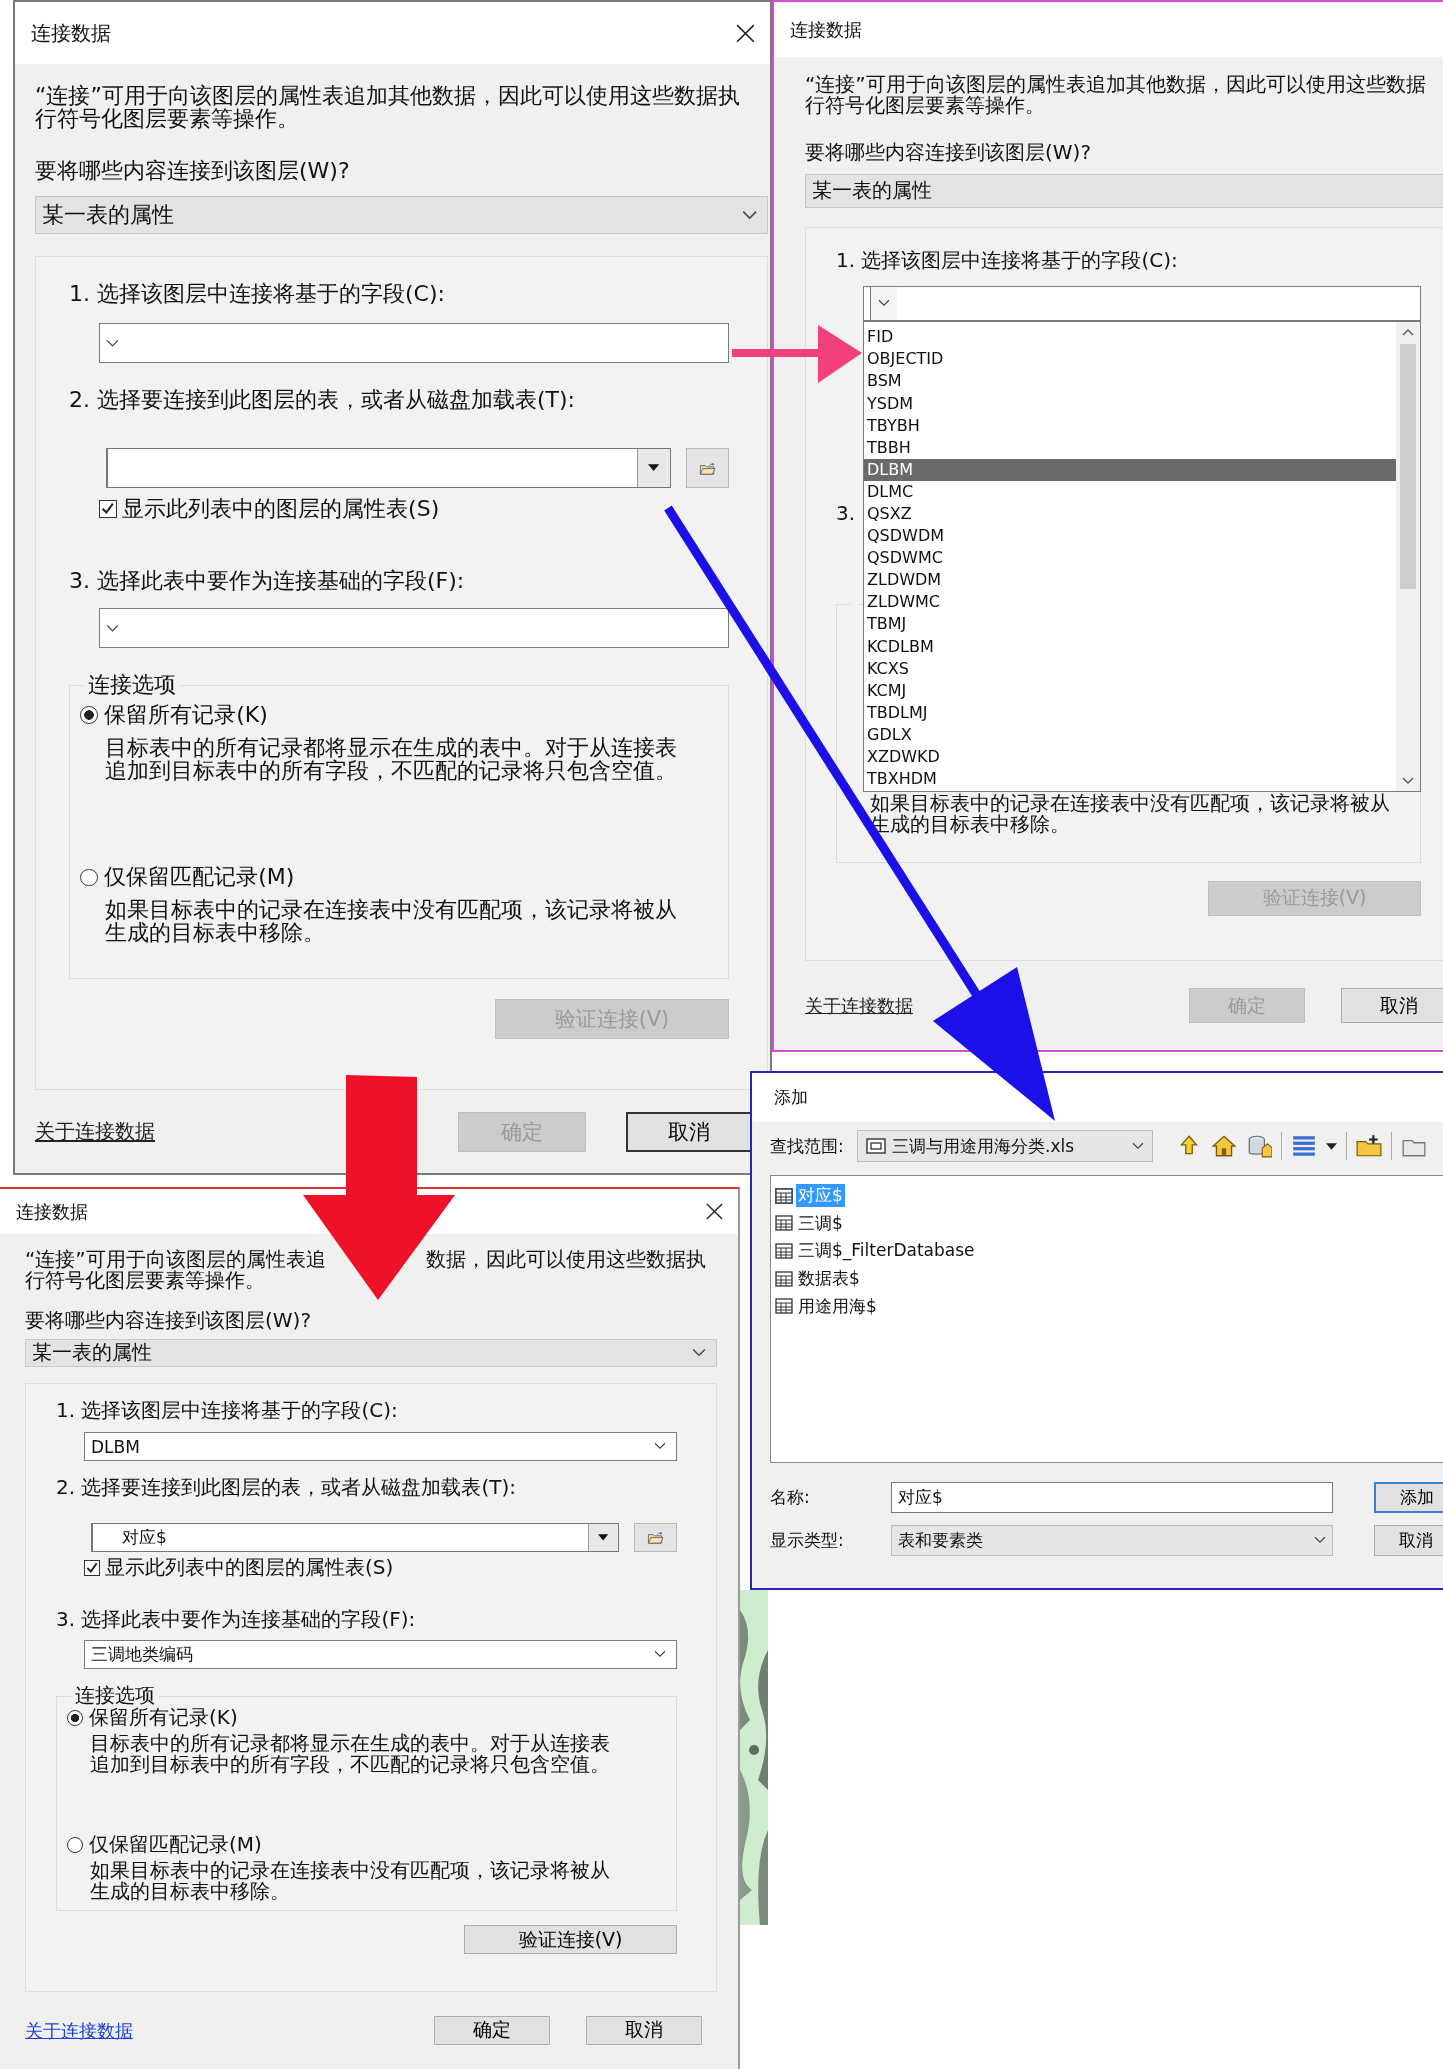 This screenshot has height=2069, width=1443. What do you see at coordinates (1130, 757) in the screenshot?
I see `list-item: XZDWKD` at bounding box center [1130, 757].